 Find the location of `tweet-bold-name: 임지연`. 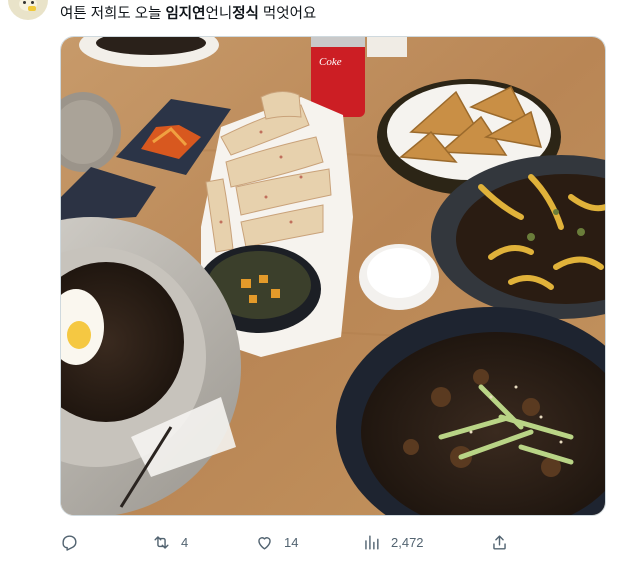

tweet-bold-name: 임지연 is located at coordinates (185, 14).